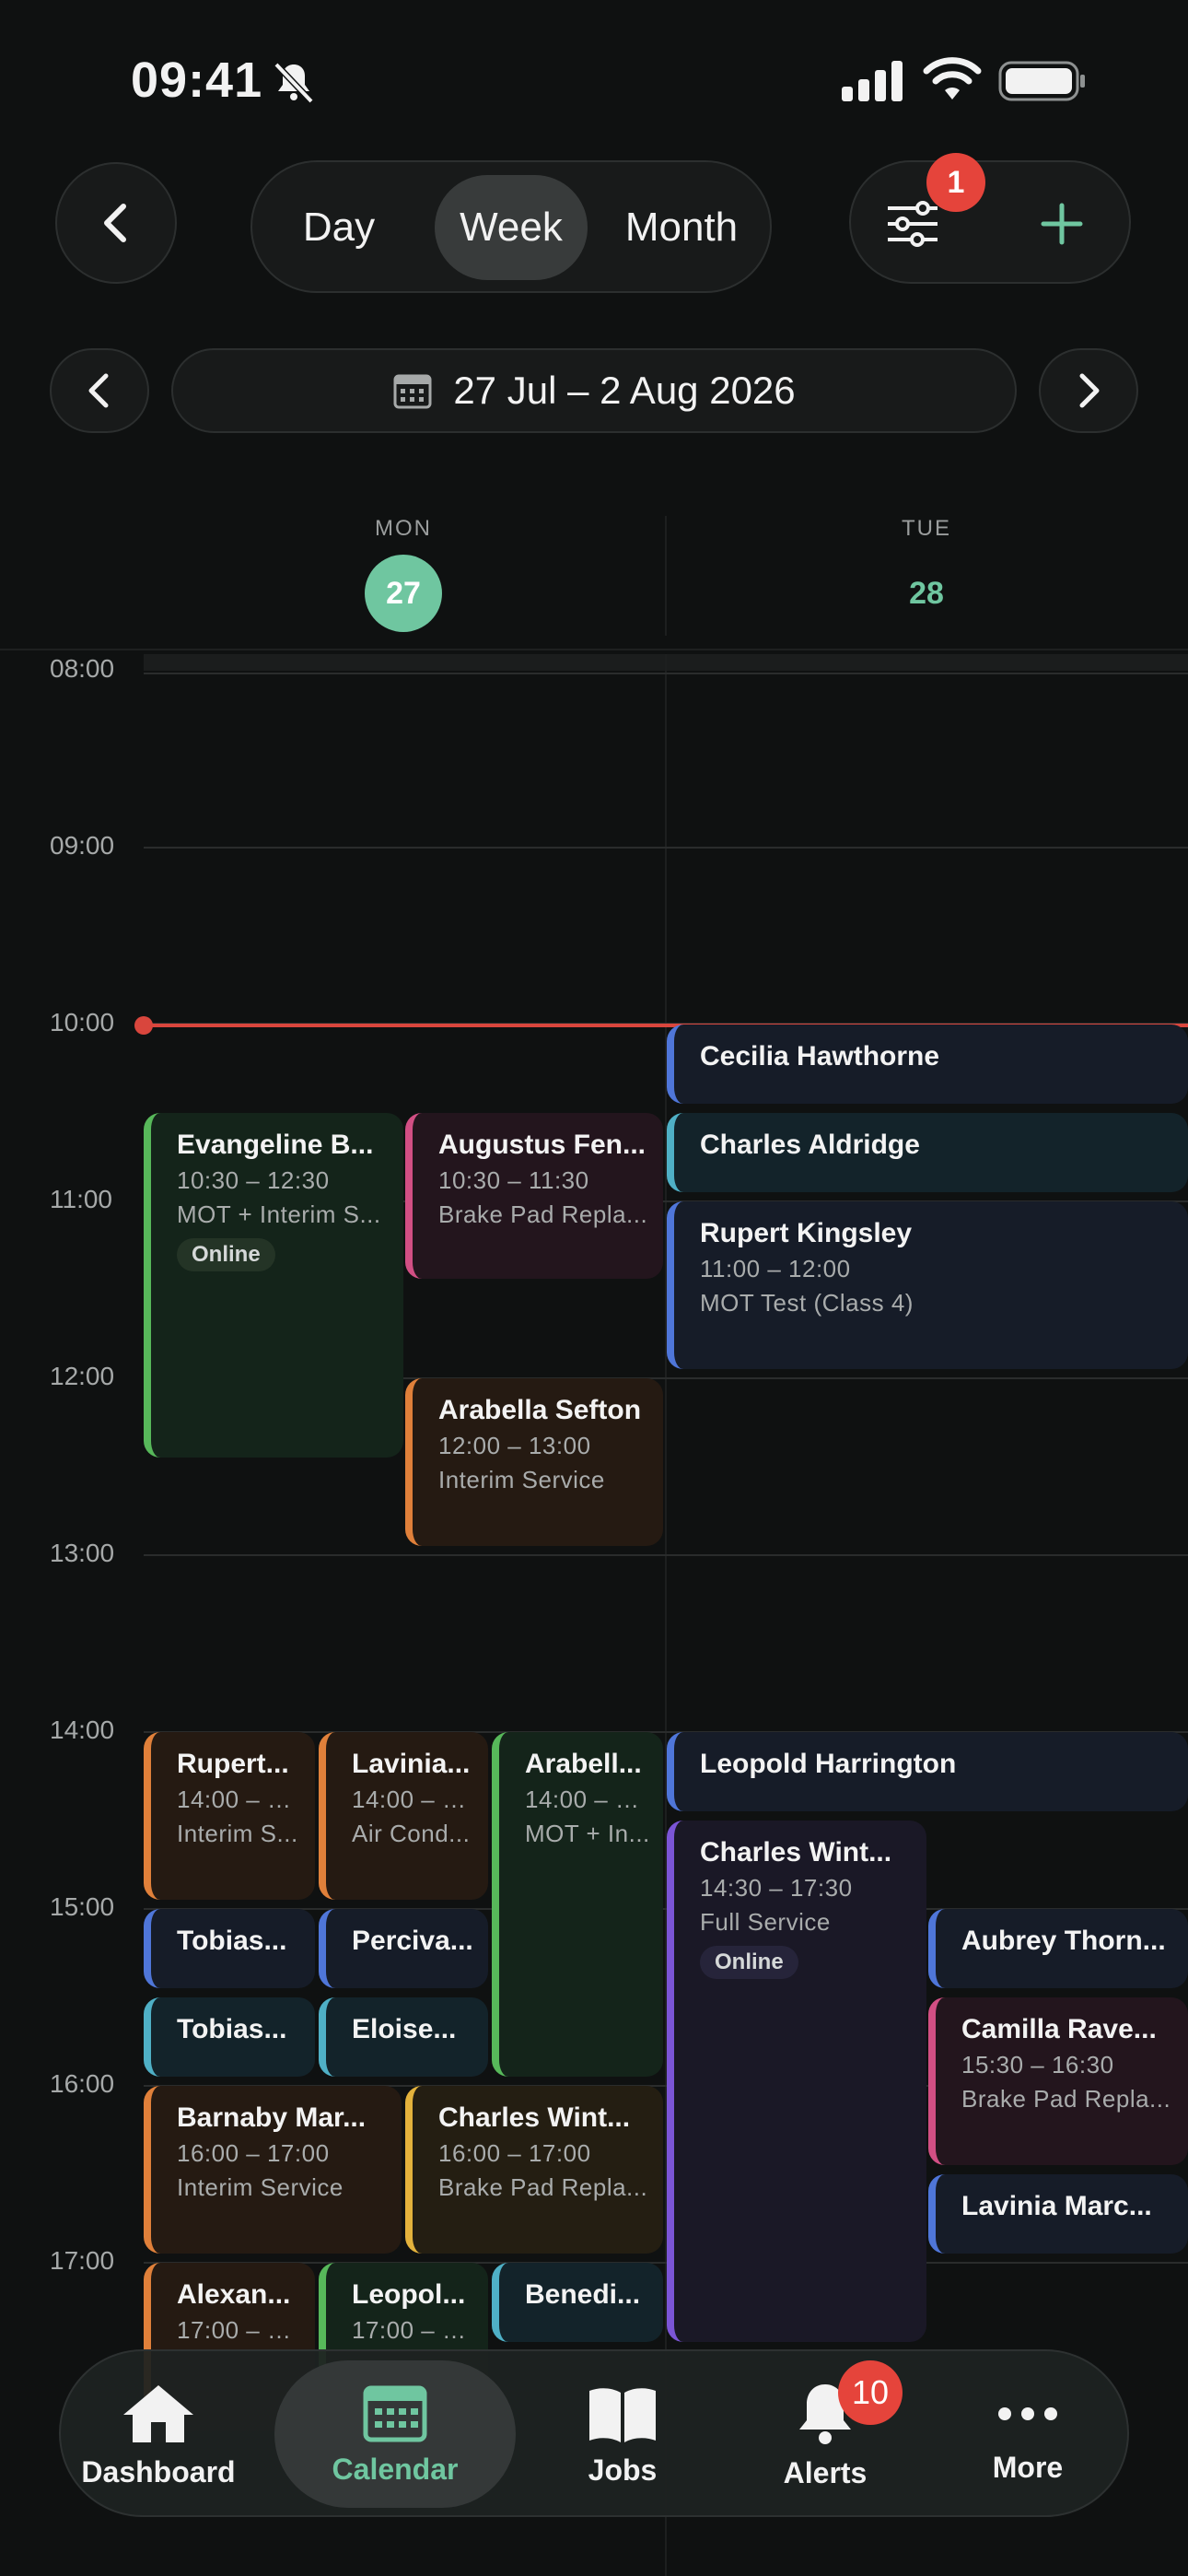  Describe the element at coordinates (81, 1199) in the screenshot. I see `hour-label: 11:00` at that location.